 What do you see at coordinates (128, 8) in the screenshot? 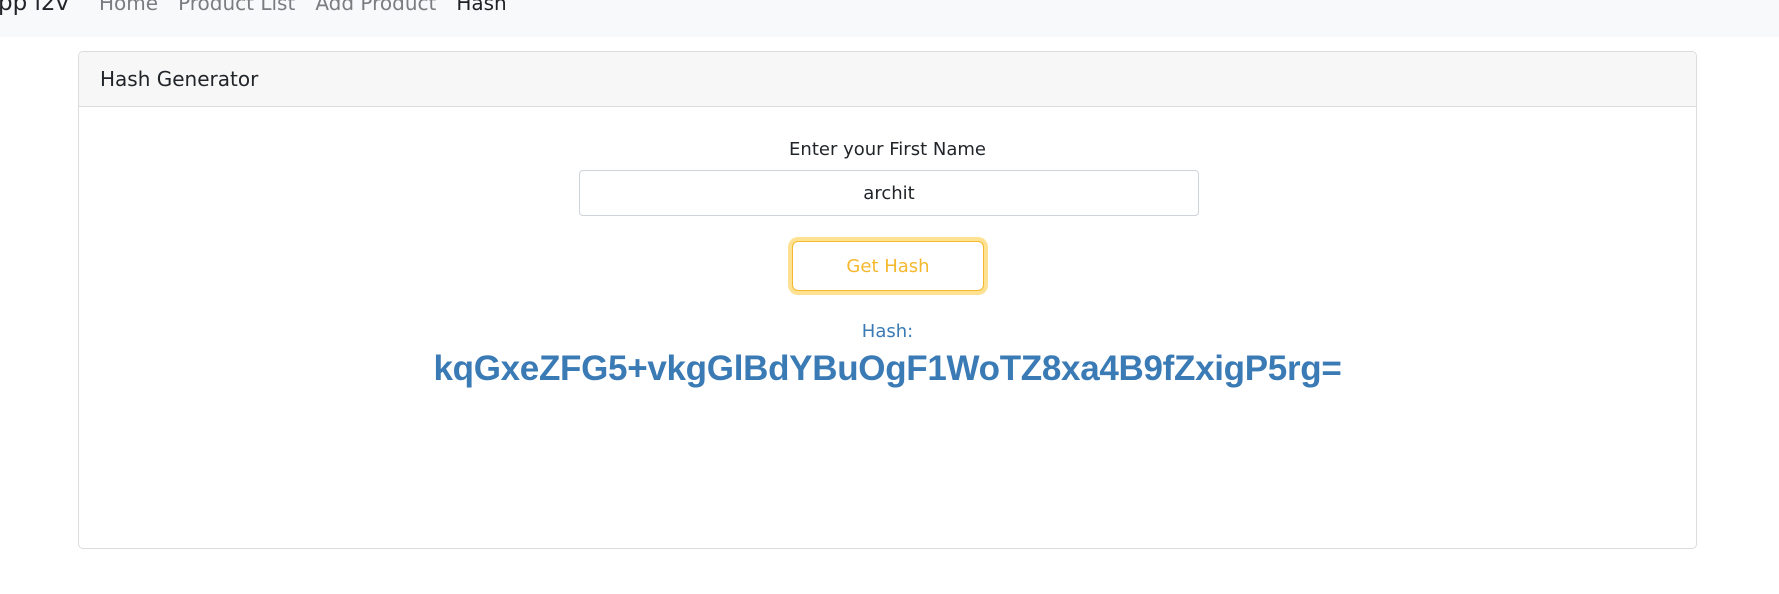
I see `nav-link-home: Home` at bounding box center [128, 8].